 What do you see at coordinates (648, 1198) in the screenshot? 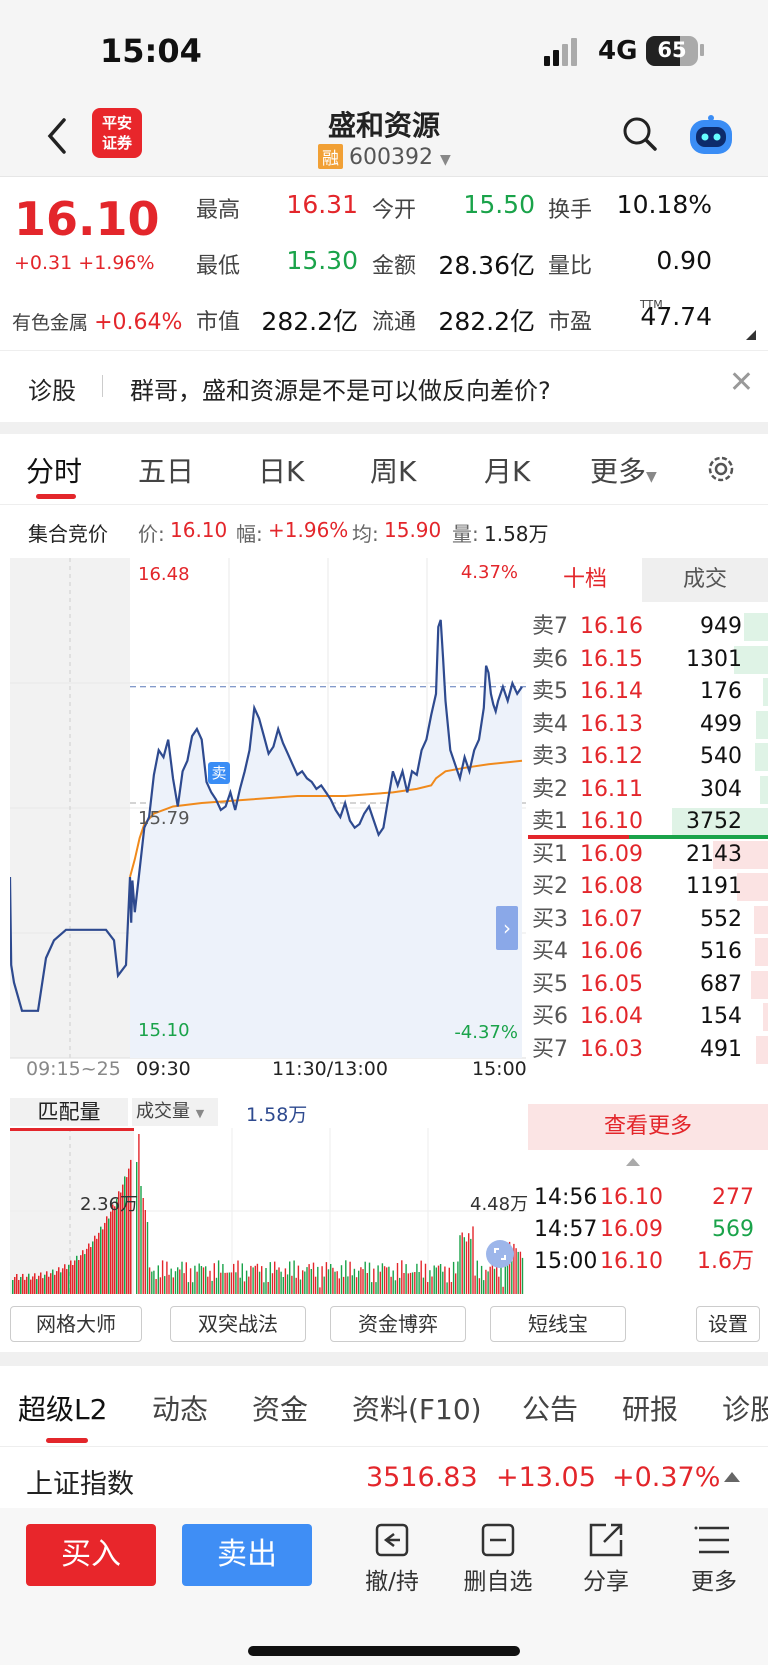
I see `trade-row: 14:56 16.10 277` at bounding box center [648, 1198].